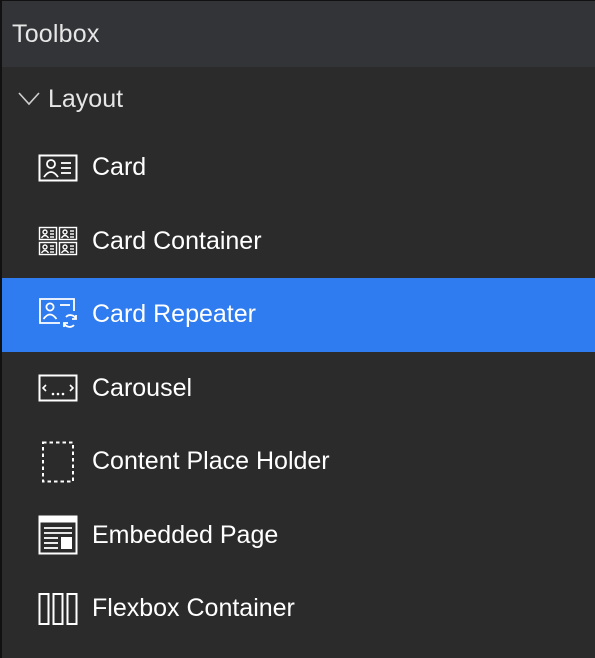 Image resolution: width=595 pixels, height=658 pixels. I want to click on toolbox-item-content-place-holder: Content Place Holder, so click(298, 462).